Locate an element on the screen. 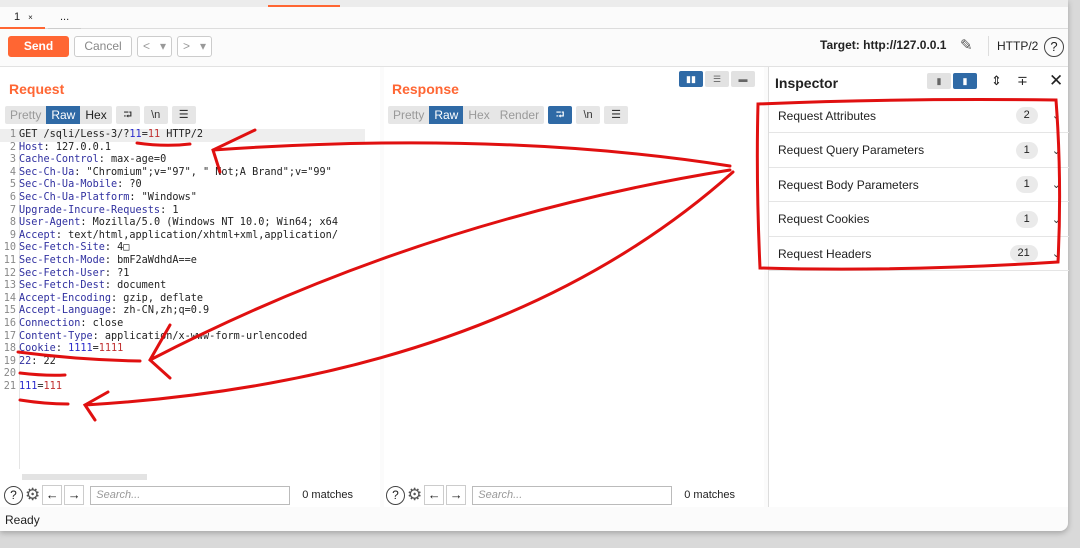 This screenshot has height=548, width=1080. view-render: Render is located at coordinates (519, 115).